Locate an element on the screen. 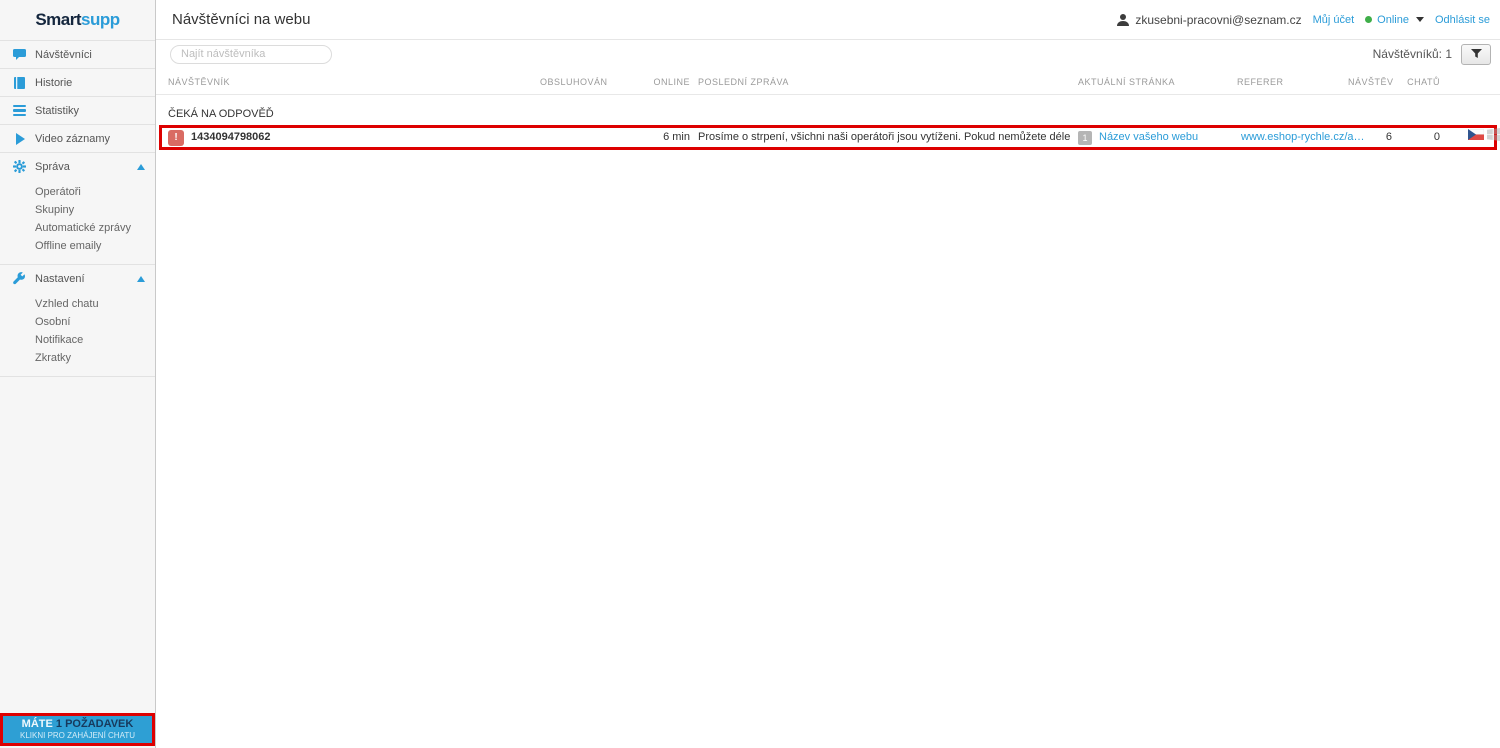  sidebar-item-statistiky: Statistiky is located at coordinates (77, 110).